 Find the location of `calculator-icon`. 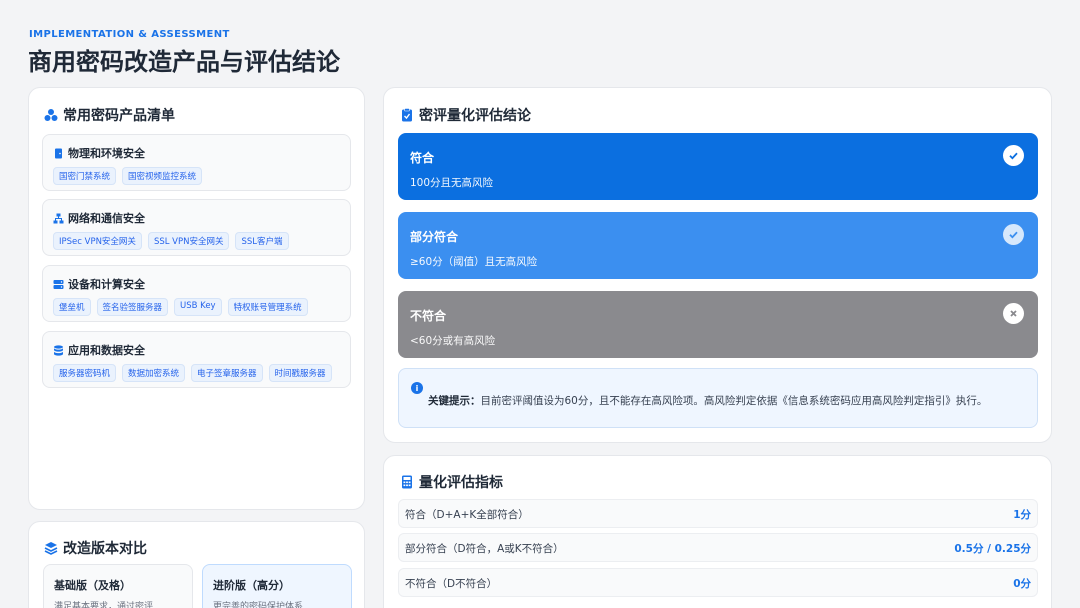

calculator-icon is located at coordinates (407, 482).